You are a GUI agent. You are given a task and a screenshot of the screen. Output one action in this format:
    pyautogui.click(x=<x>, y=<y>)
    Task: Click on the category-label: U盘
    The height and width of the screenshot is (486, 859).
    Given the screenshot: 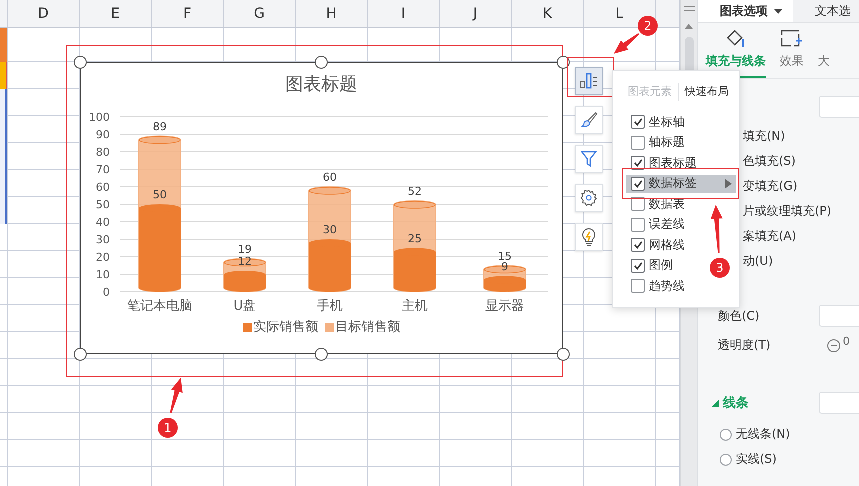 What is the action you would take?
    pyautogui.click(x=245, y=306)
    